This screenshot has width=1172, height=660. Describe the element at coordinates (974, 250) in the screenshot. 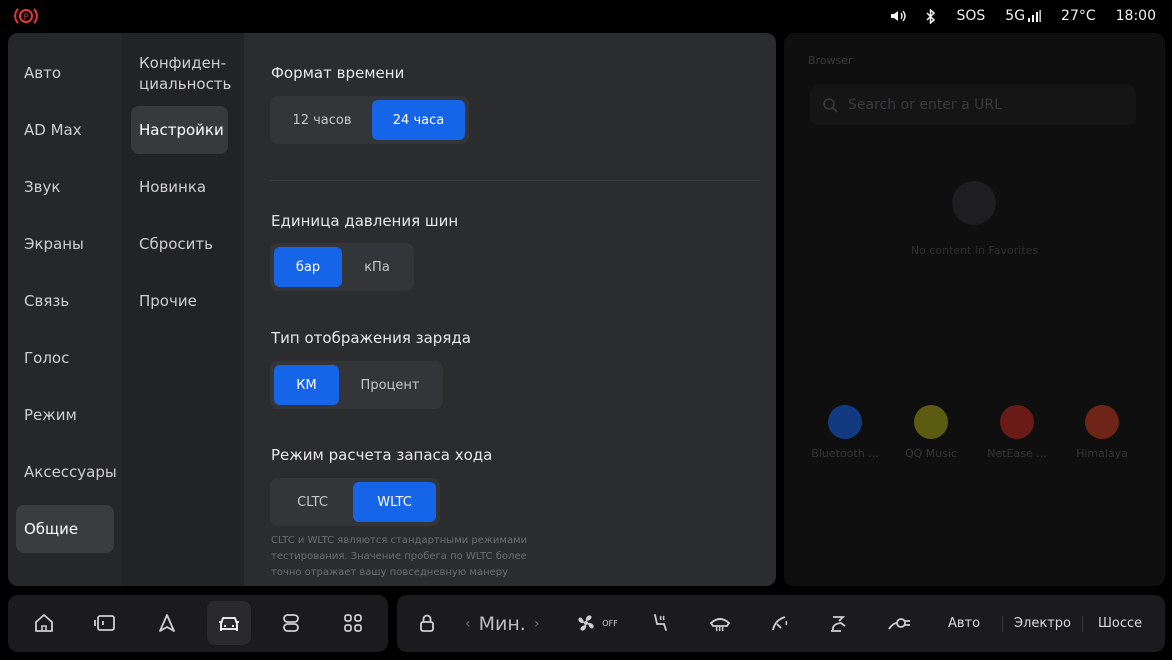

I see `browser-empty-text: No content in Favorites` at that location.